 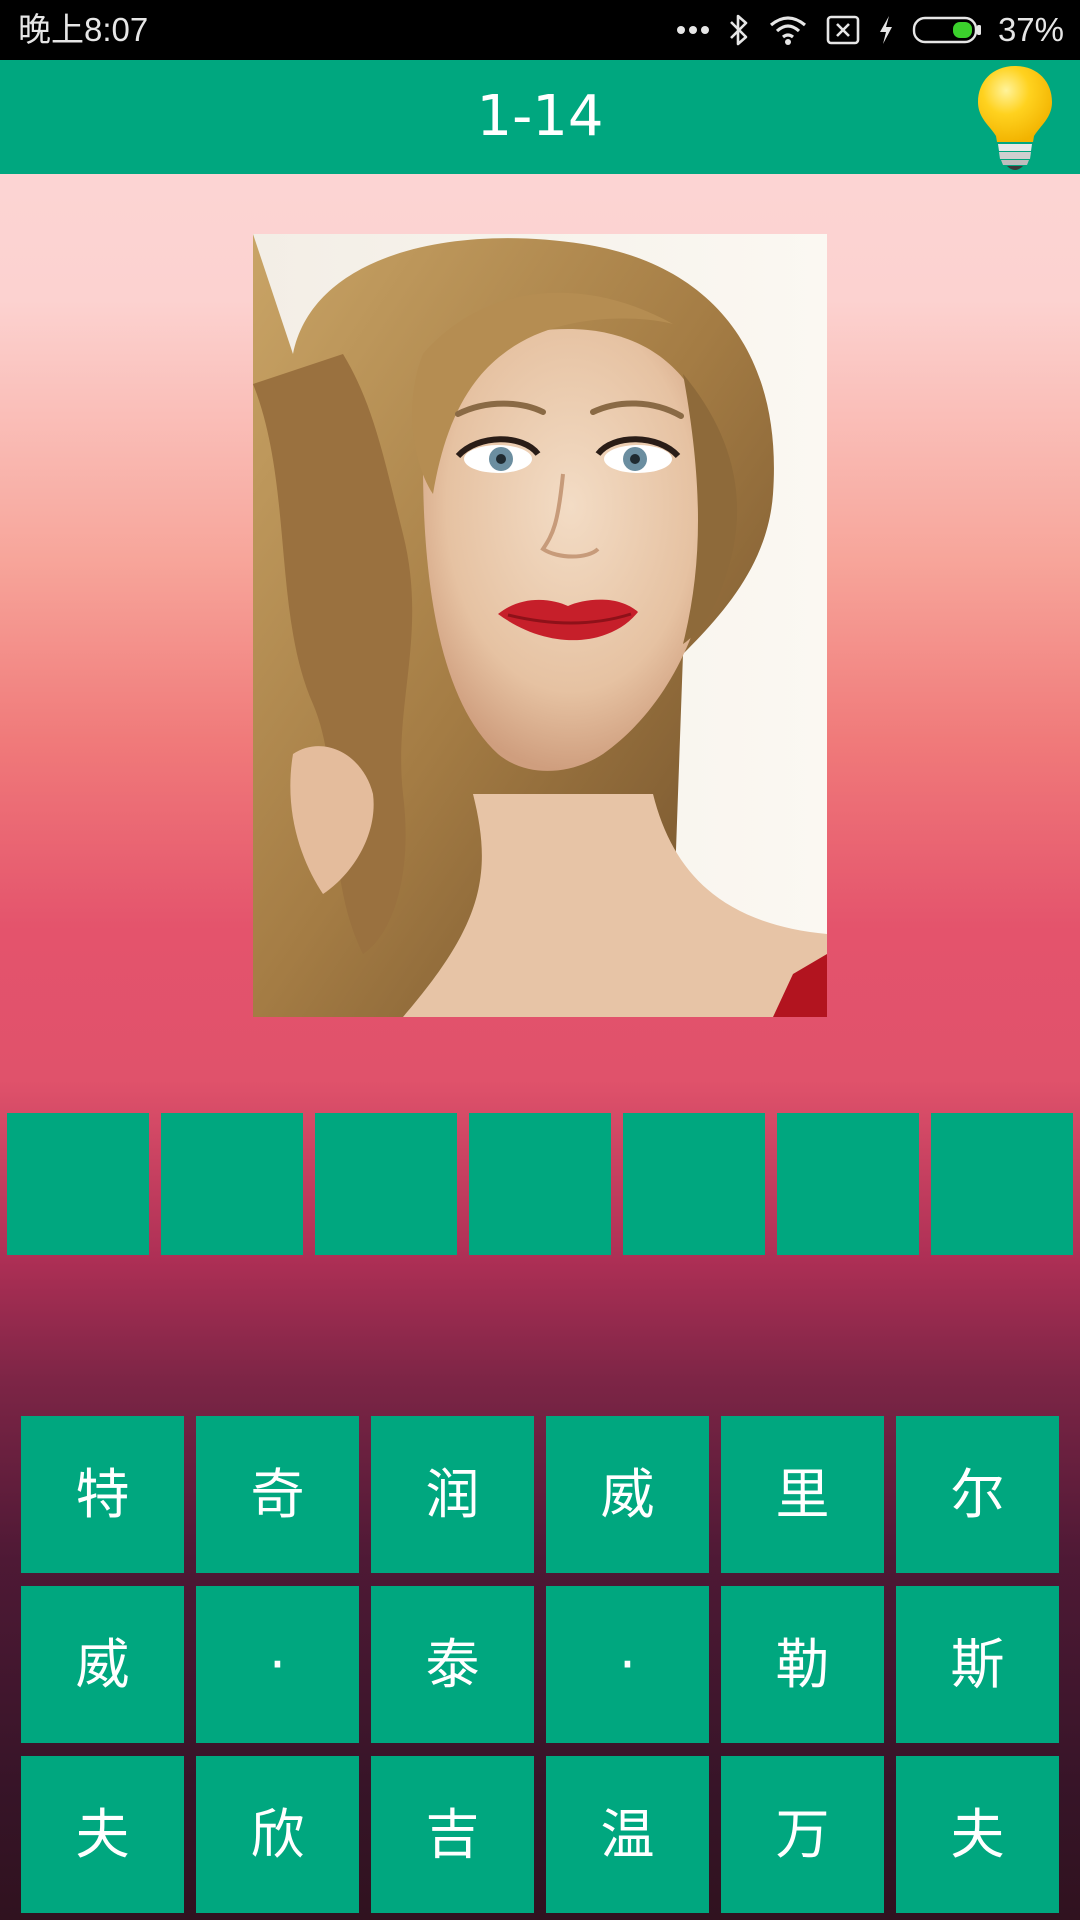 I want to click on letter-key: 泰, so click(x=452, y=1664).